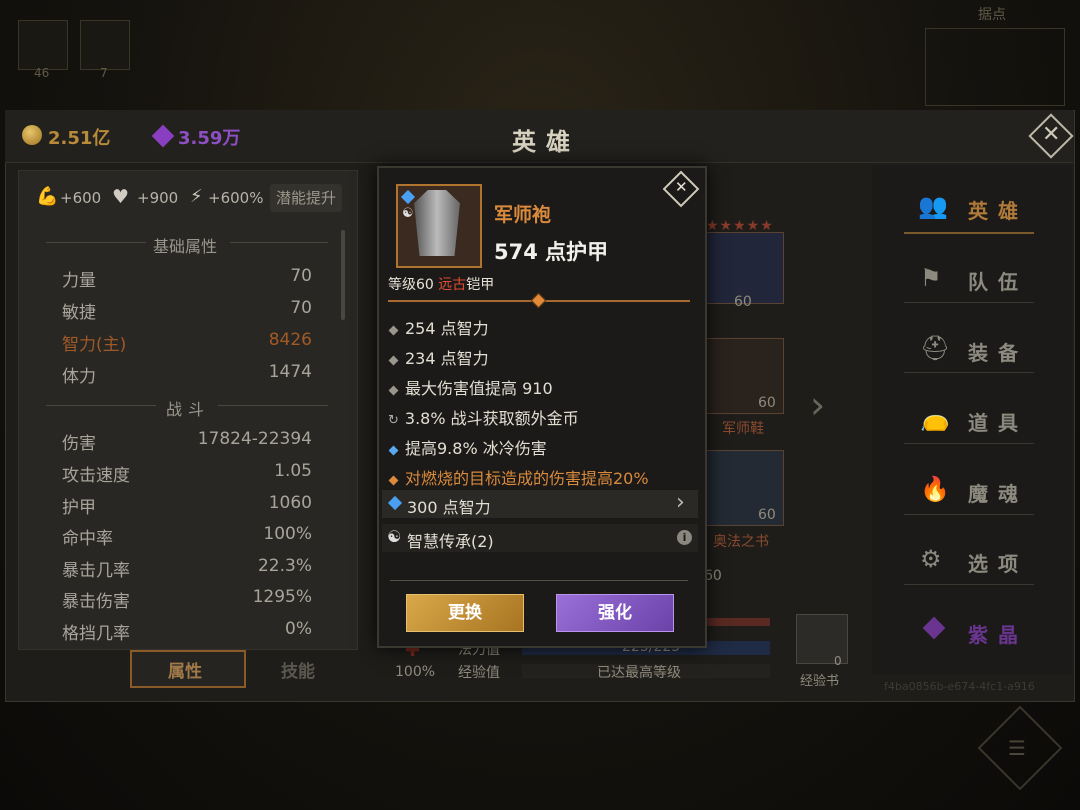  What do you see at coordinates (935, 489) in the screenshot?
I see `flame-icon: 🔥` at bounding box center [935, 489].